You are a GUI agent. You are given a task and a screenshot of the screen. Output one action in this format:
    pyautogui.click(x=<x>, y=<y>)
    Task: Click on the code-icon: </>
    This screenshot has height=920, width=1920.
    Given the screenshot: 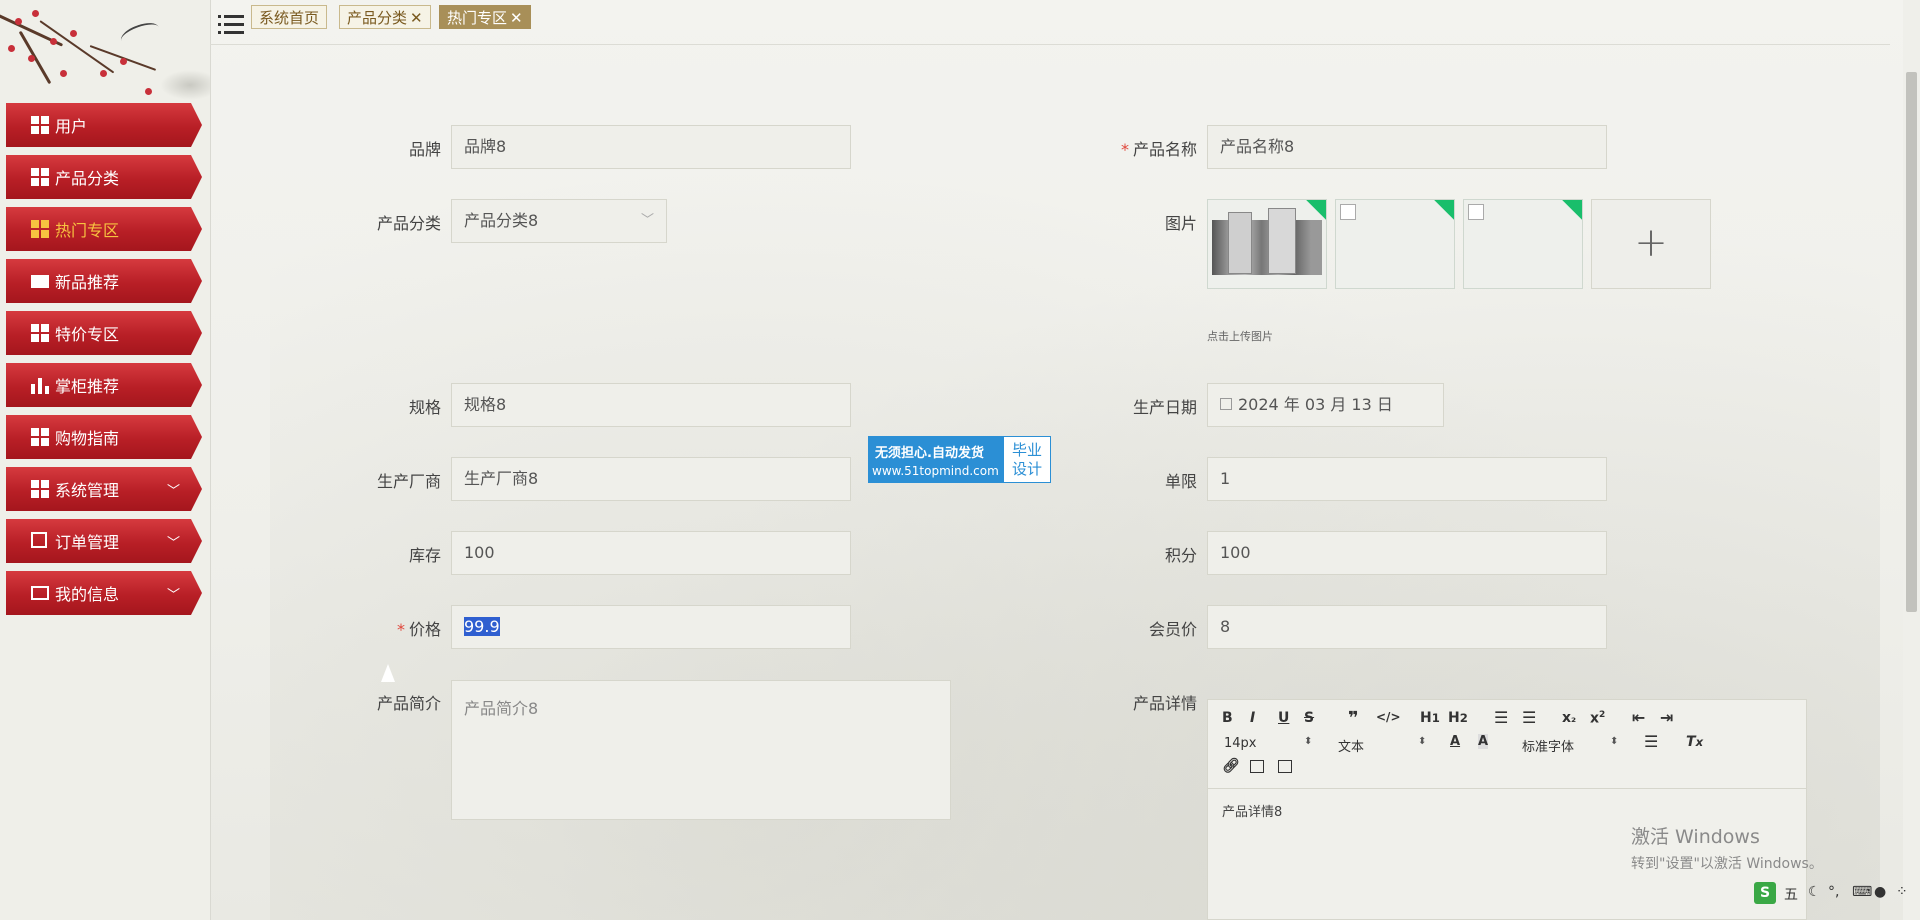 What is the action you would take?
    pyautogui.click(x=1388, y=717)
    